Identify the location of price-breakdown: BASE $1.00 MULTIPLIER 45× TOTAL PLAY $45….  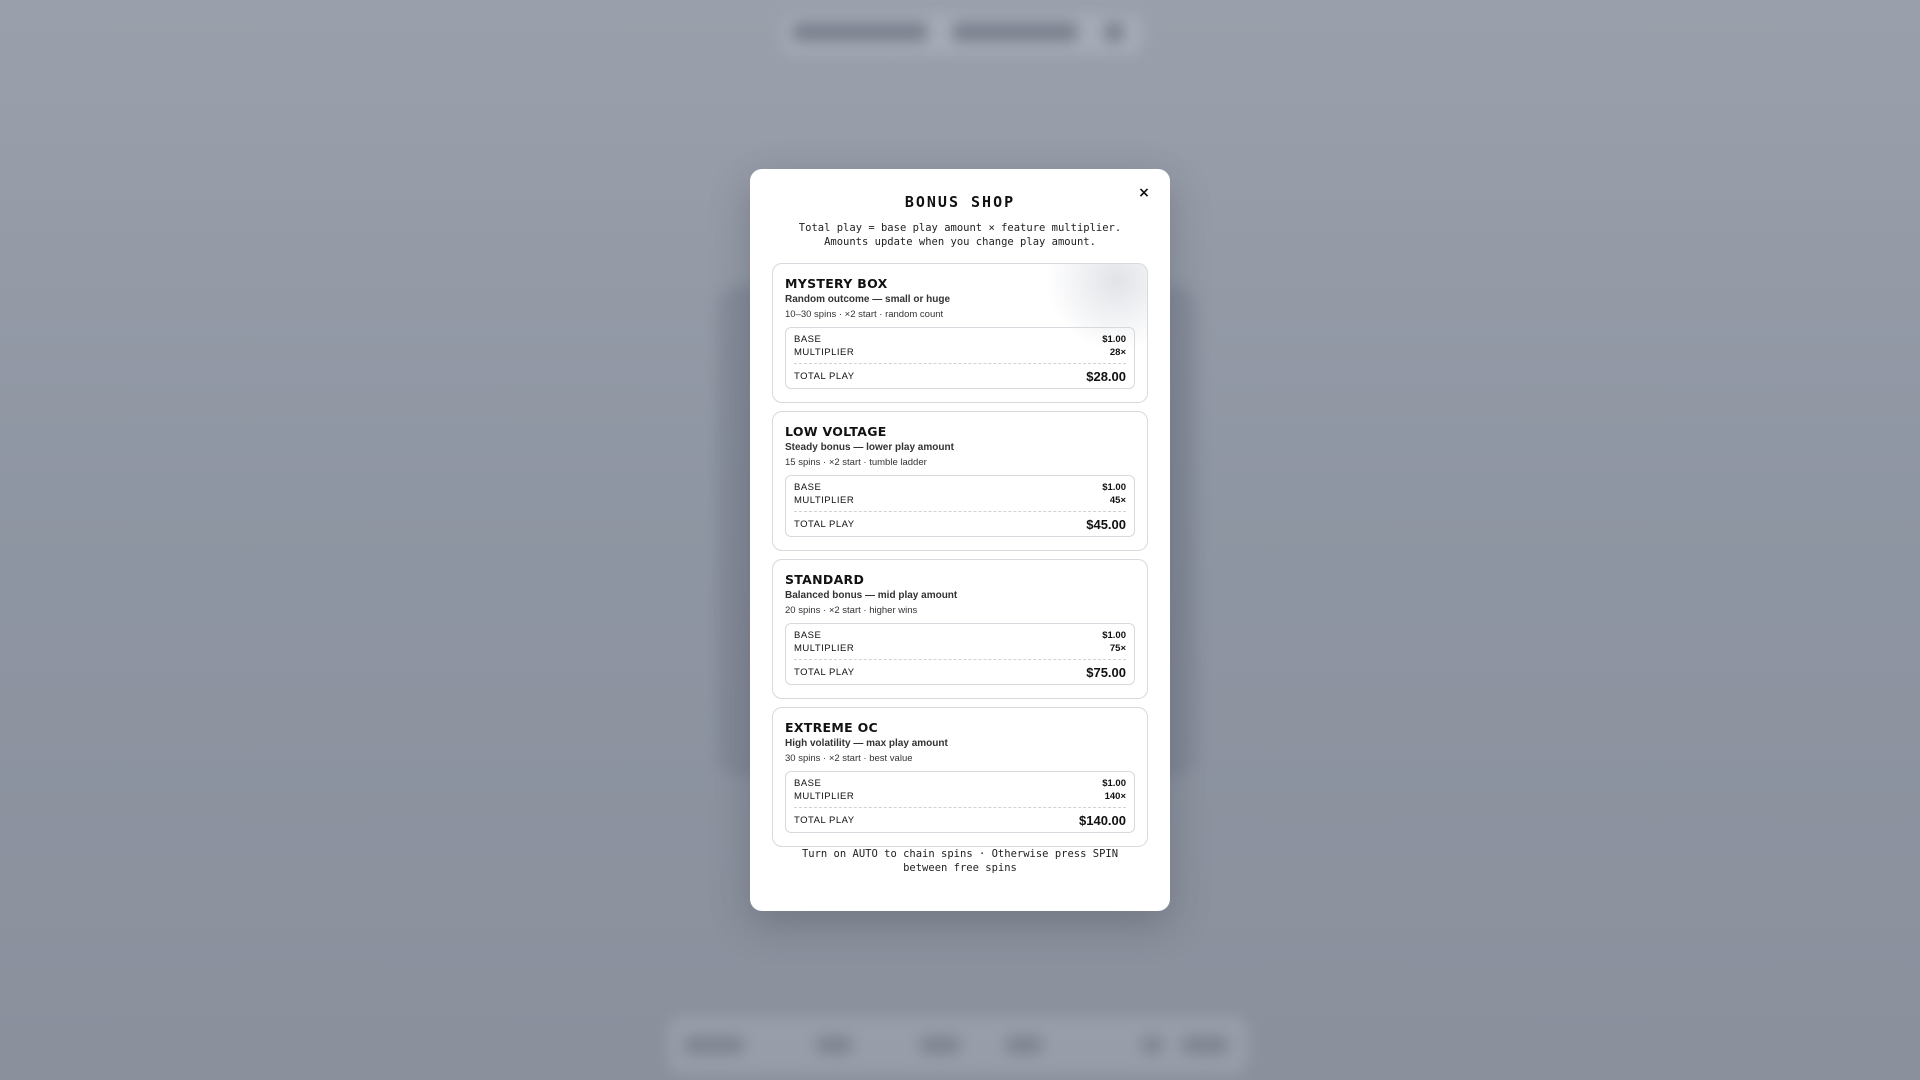
(960, 506).